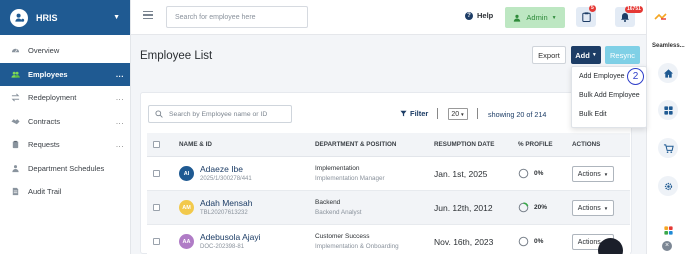 The width and height of the screenshot is (688, 254). Describe the element at coordinates (230, 237) in the screenshot. I see `employee-name-link: Adebusola Ajayi` at that location.